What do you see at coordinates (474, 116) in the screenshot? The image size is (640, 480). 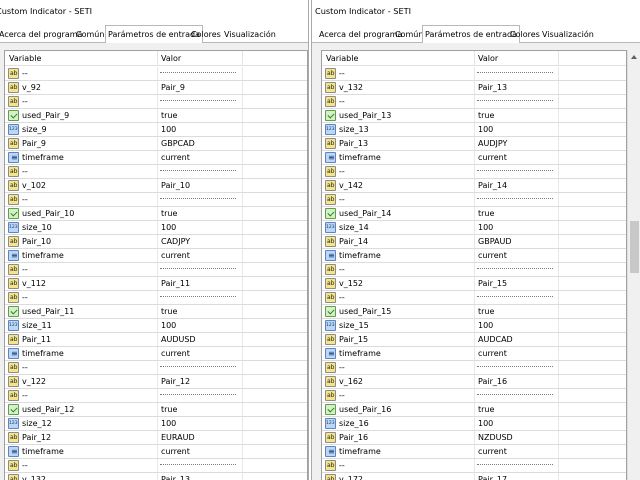 I see `parameter-row: used_Pair_13 true` at bounding box center [474, 116].